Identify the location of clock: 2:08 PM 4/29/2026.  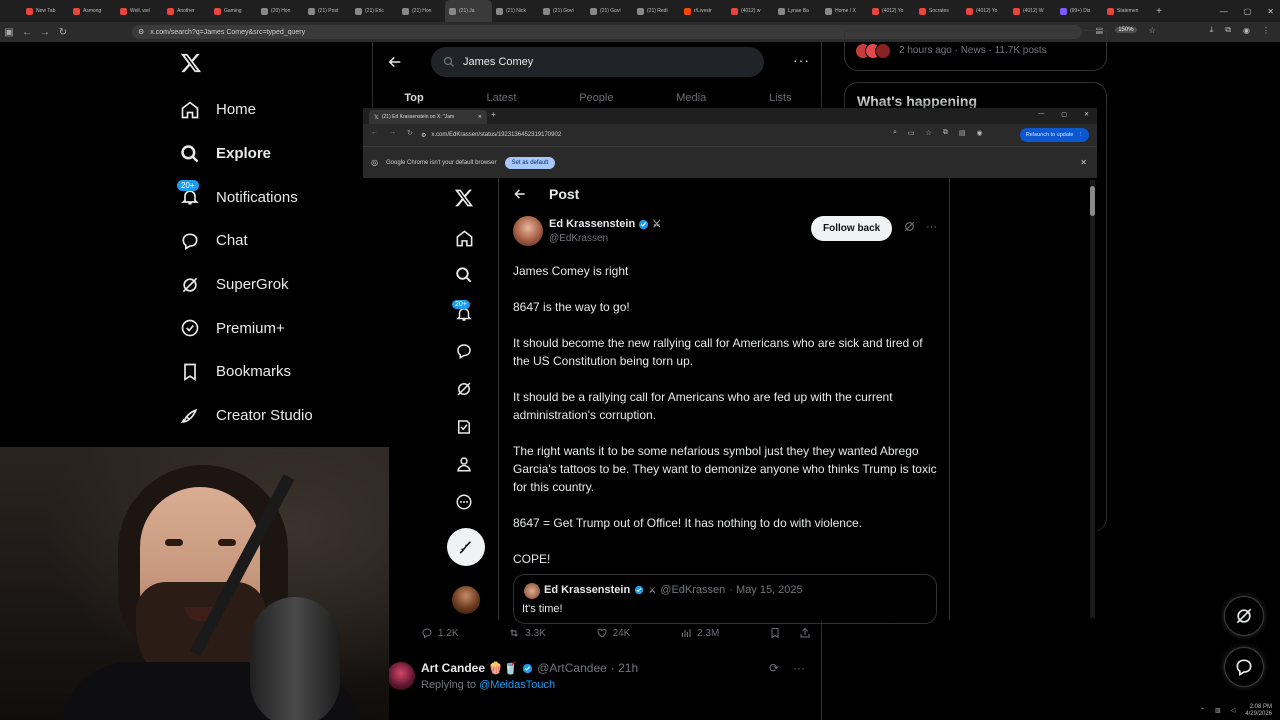
(1258, 711).